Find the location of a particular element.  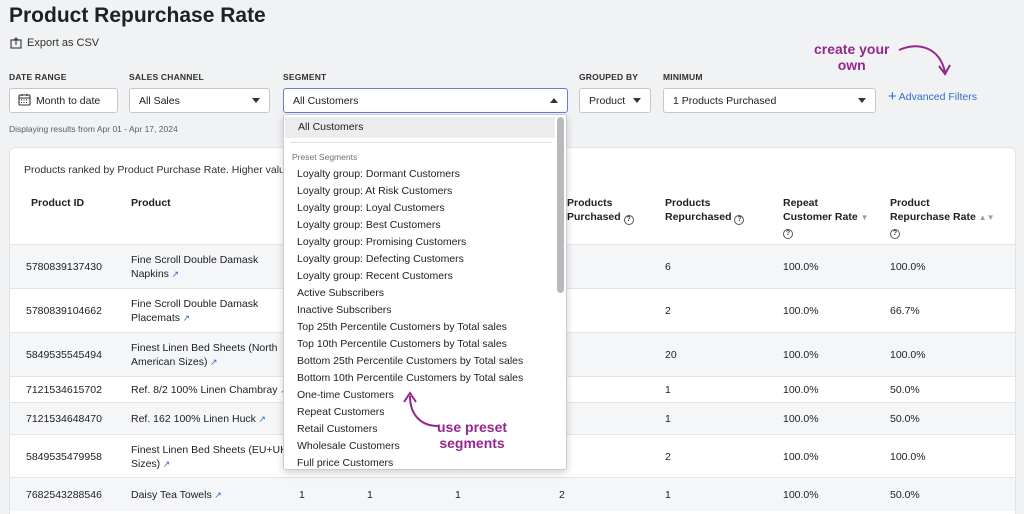

cell-product-link: Fine Scroll Double Damask Placemats ↗ is located at coordinates (194, 311).